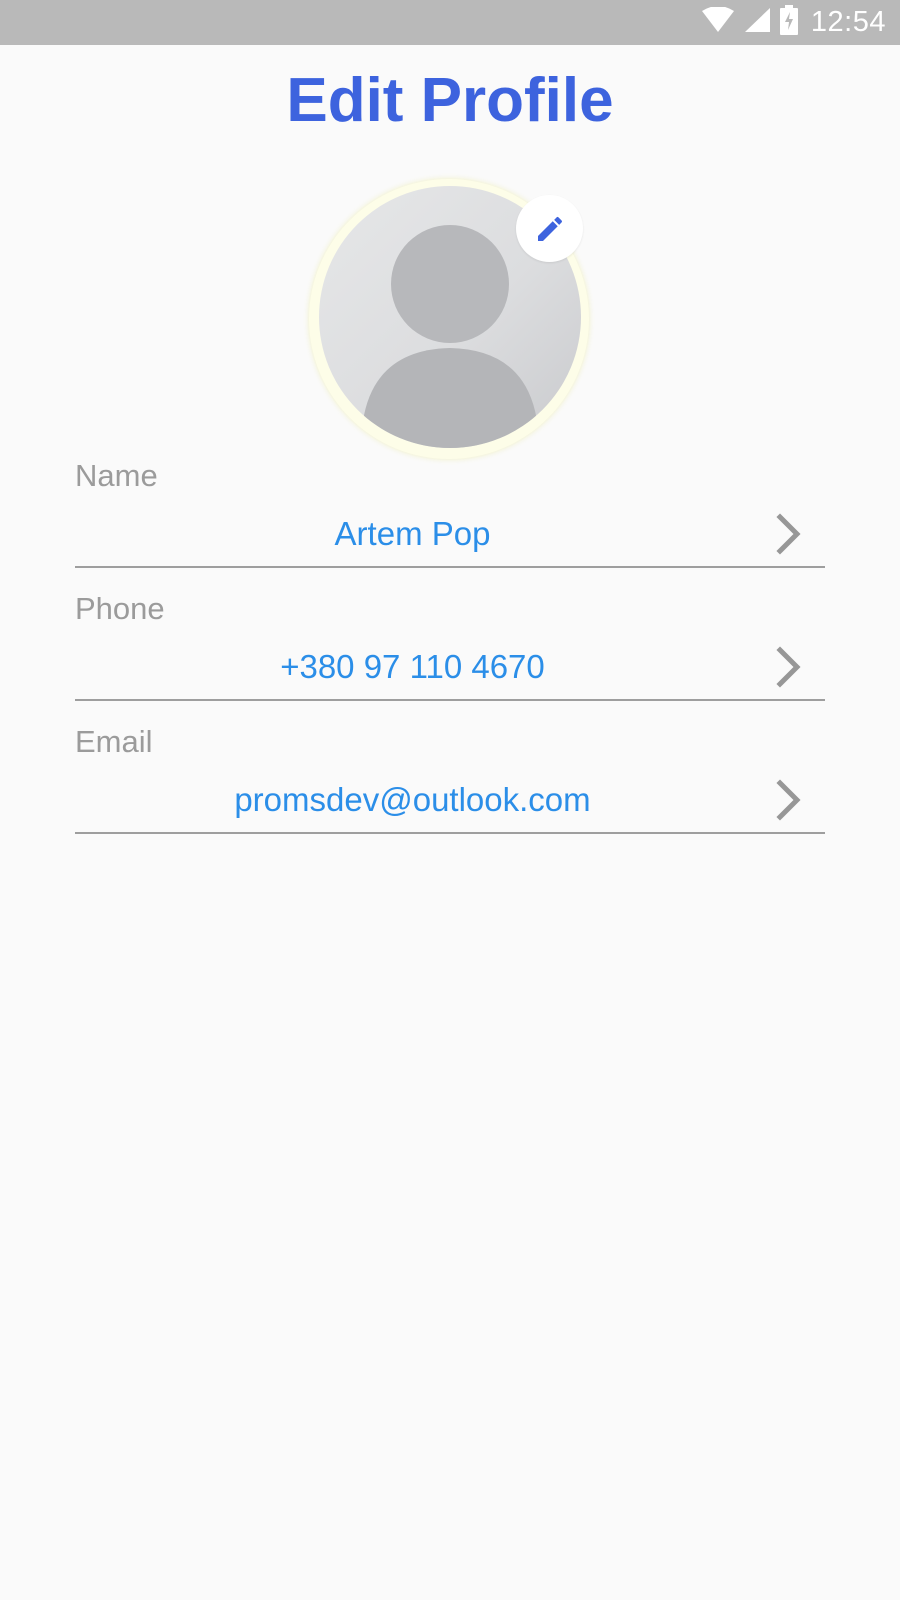 This screenshot has height=1600, width=900. I want to click on field-label: Phone, so click(120, 608).